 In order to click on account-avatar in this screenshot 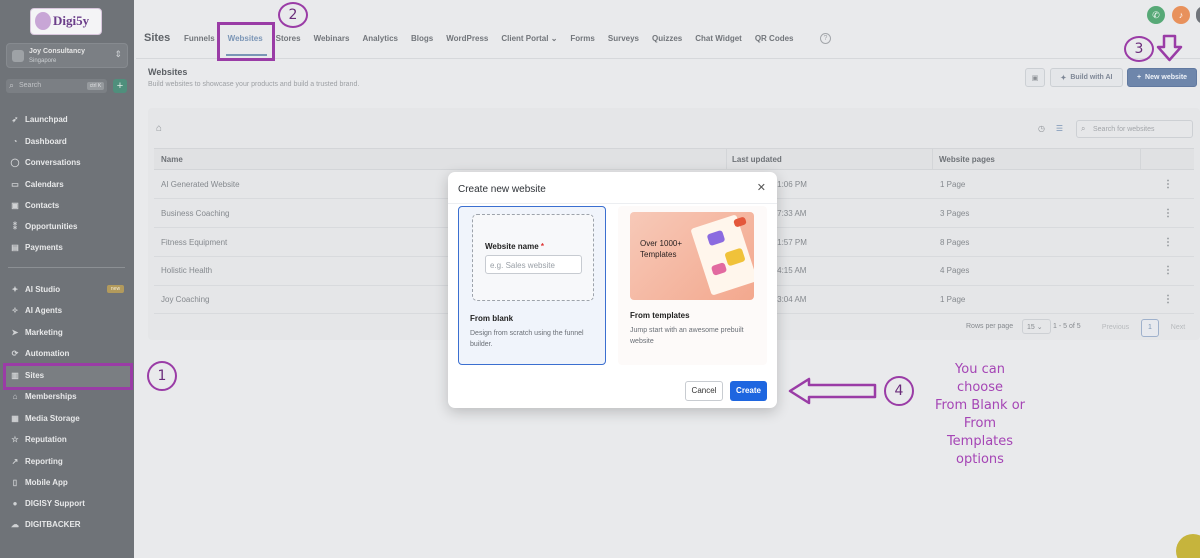, I will do `click(18, 56)`.